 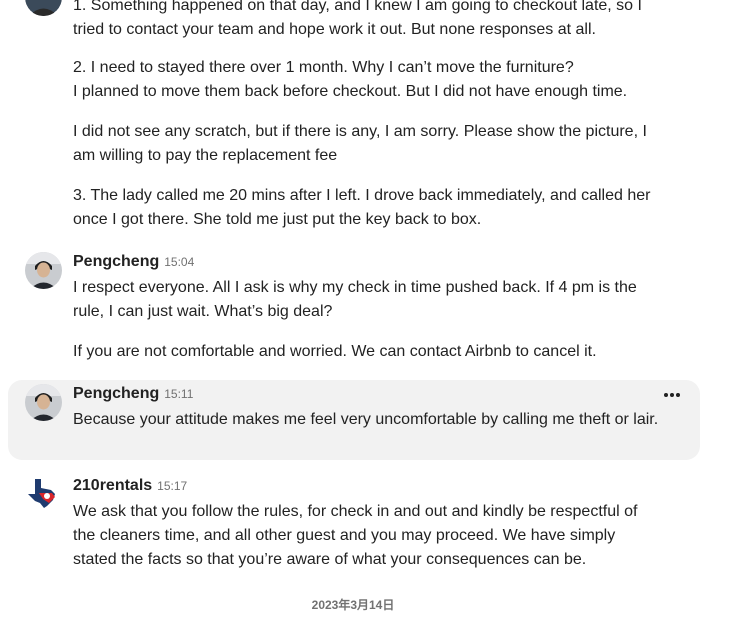 I want to click on texas-logo-icon, so click(x=43, y=493).